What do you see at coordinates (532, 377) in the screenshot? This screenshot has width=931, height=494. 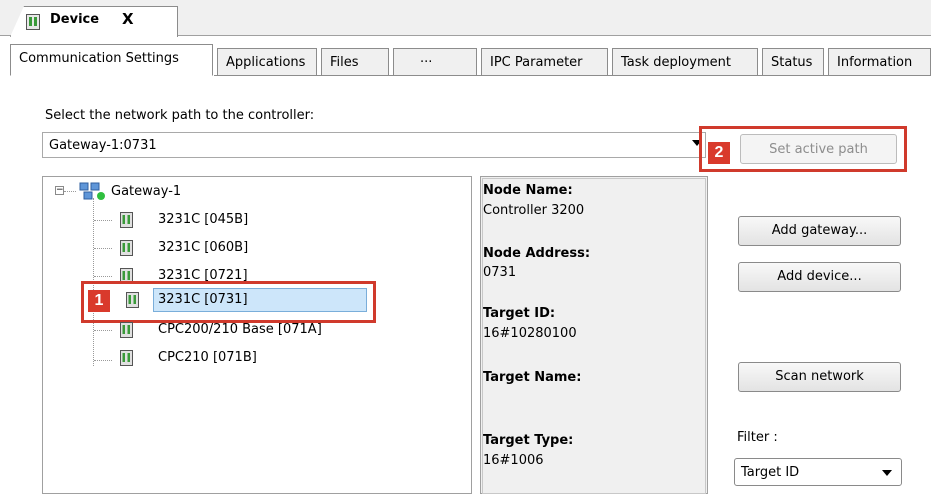 I see `target-name-label: Target Name:` at bounding box center [532, 377].